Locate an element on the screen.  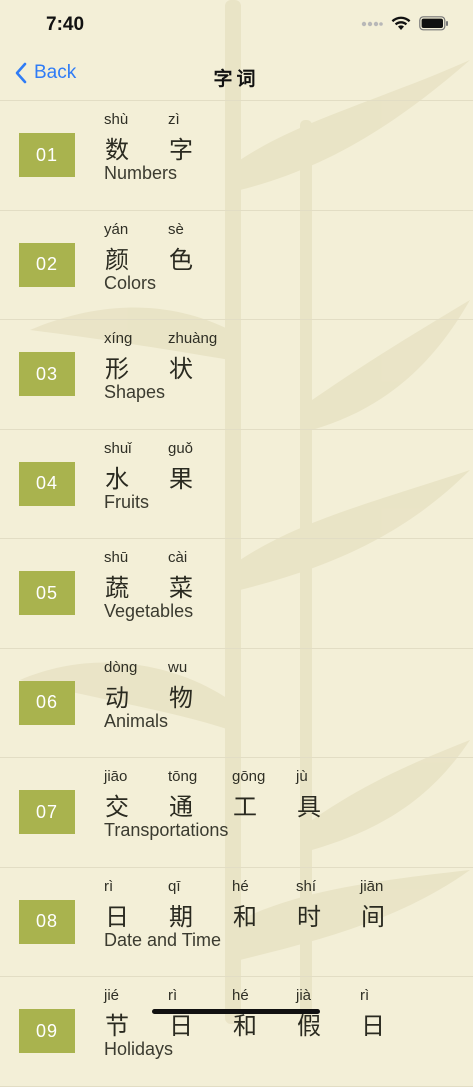
hanzi-character: 通 is located at coordinates (181, 807).